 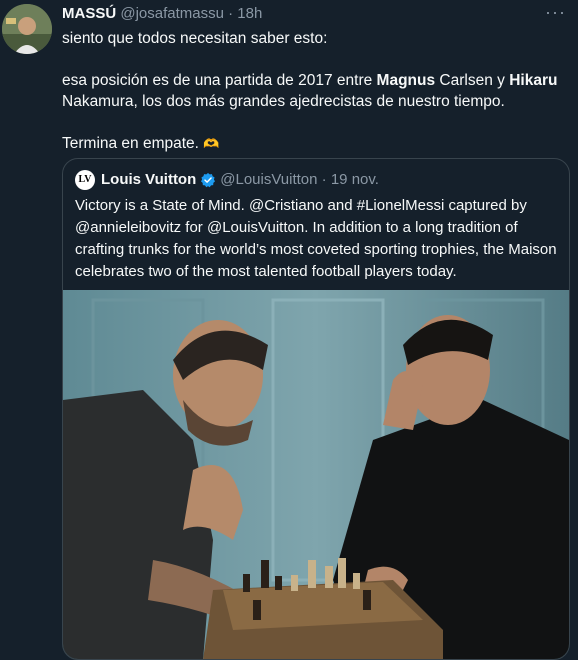 I want to click on avatar-image, so click(x=27, y=29).